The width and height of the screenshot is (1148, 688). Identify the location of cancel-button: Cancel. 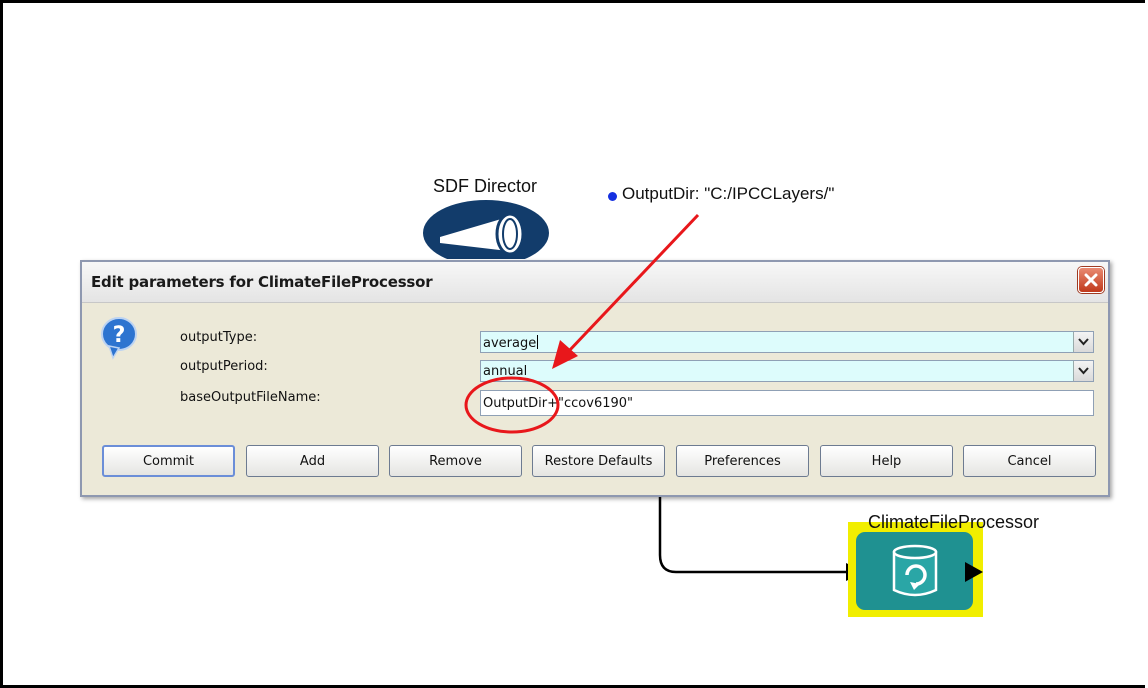
(1029, 461).